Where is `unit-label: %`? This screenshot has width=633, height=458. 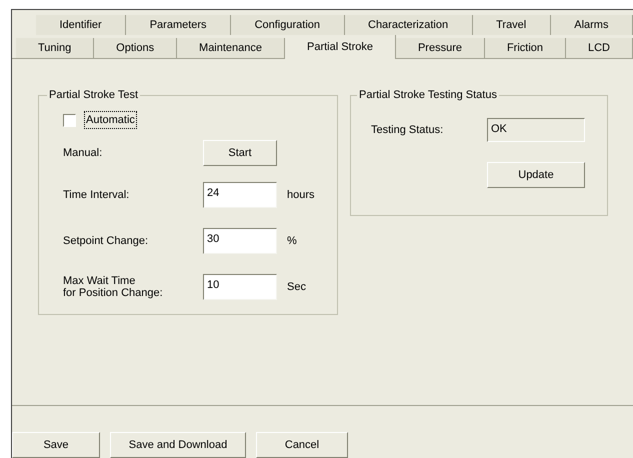 unit-label: % is located at coordinates (292, 241).